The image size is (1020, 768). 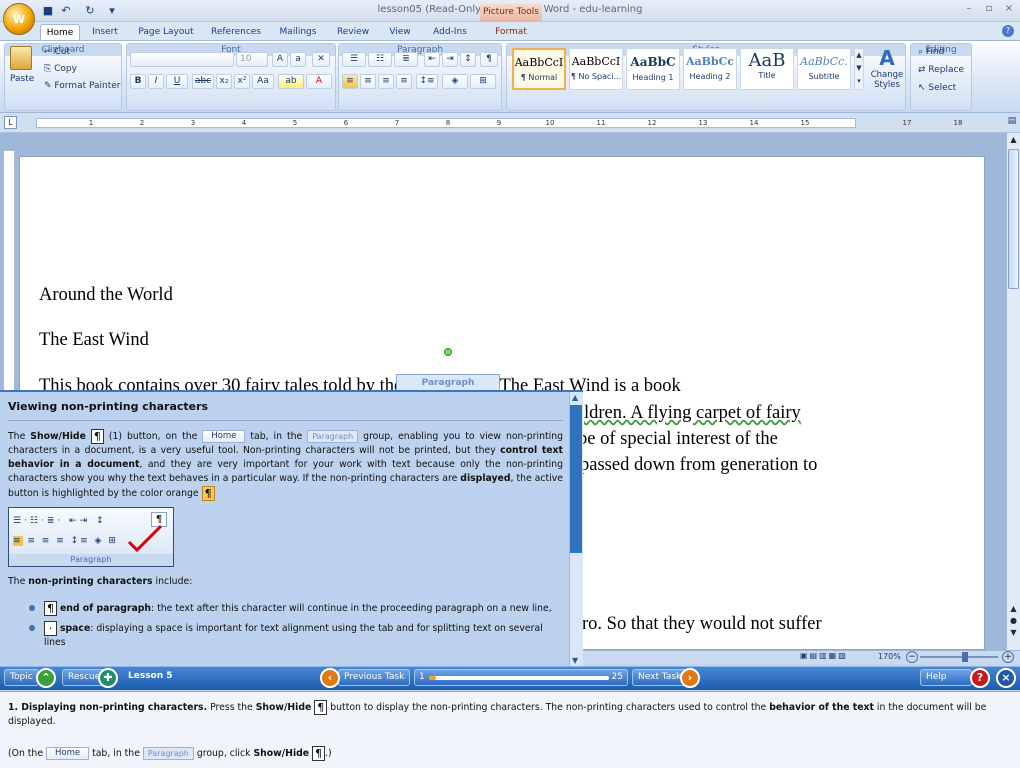 What do you see at coordinates (511, 32) in the screenshot?
I see `tab-format: Format` at bounding box center [511, 32].